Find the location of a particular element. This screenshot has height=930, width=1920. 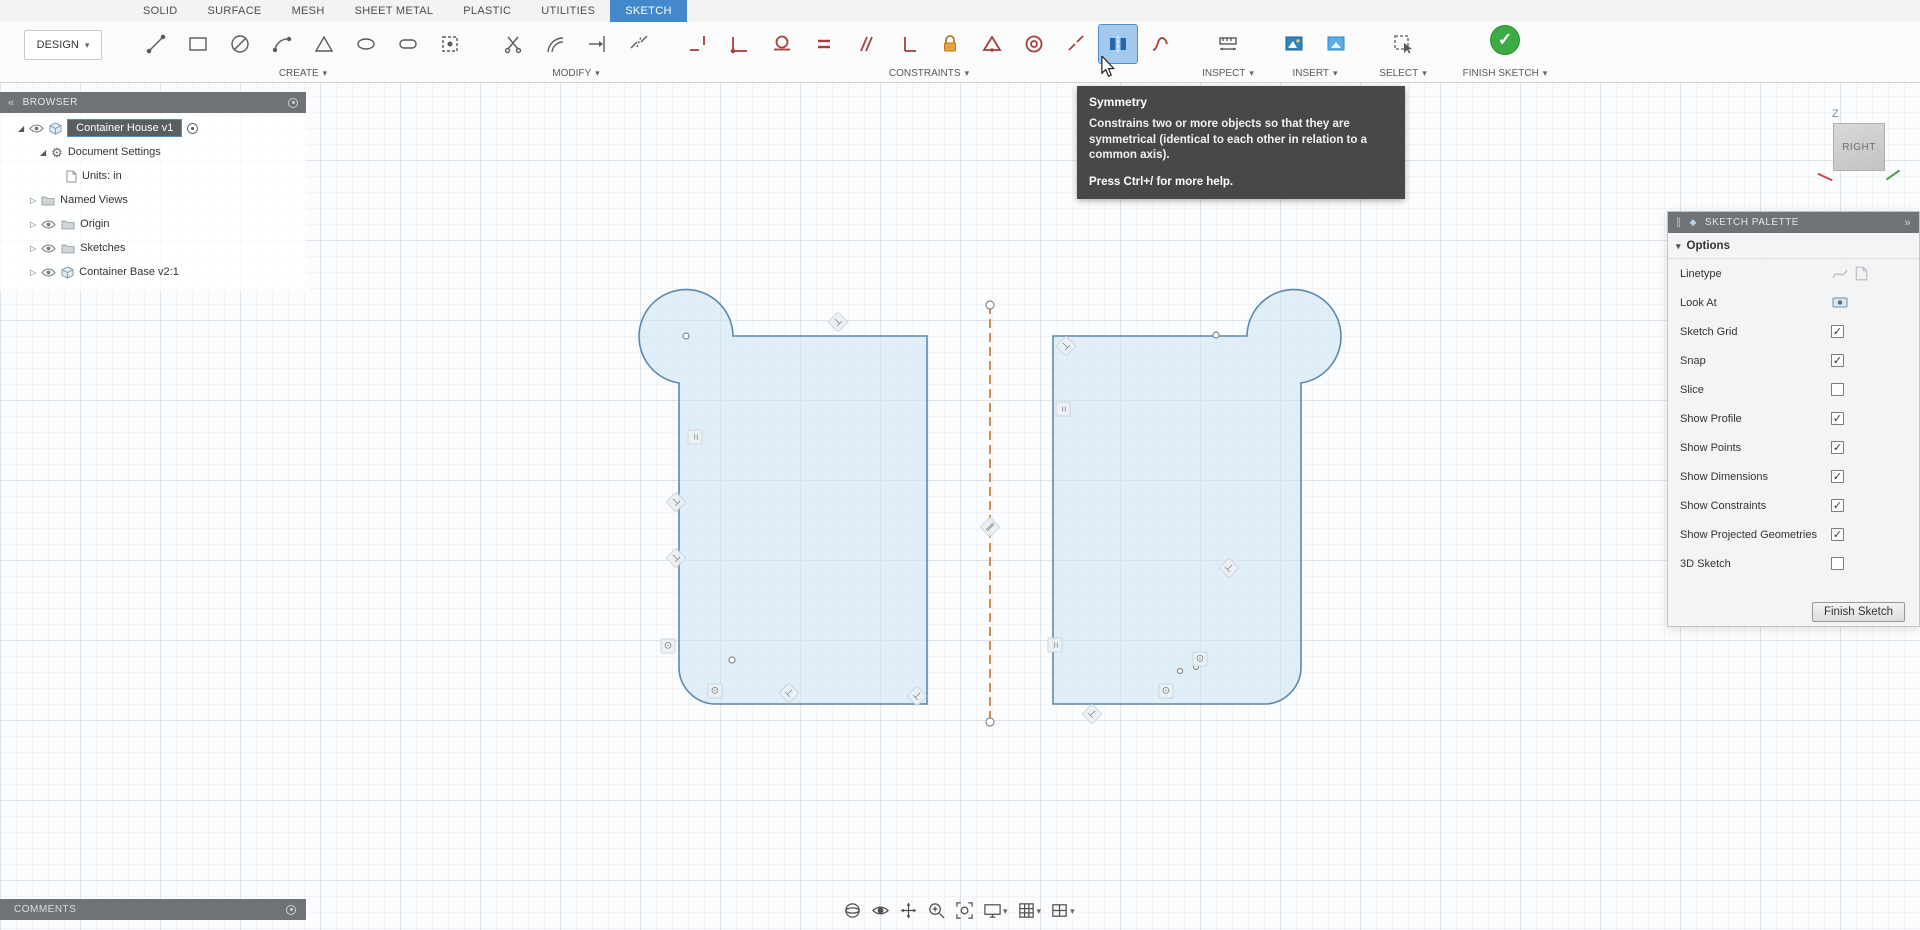

offset-tool-icon is located at coordinates (555, 44).